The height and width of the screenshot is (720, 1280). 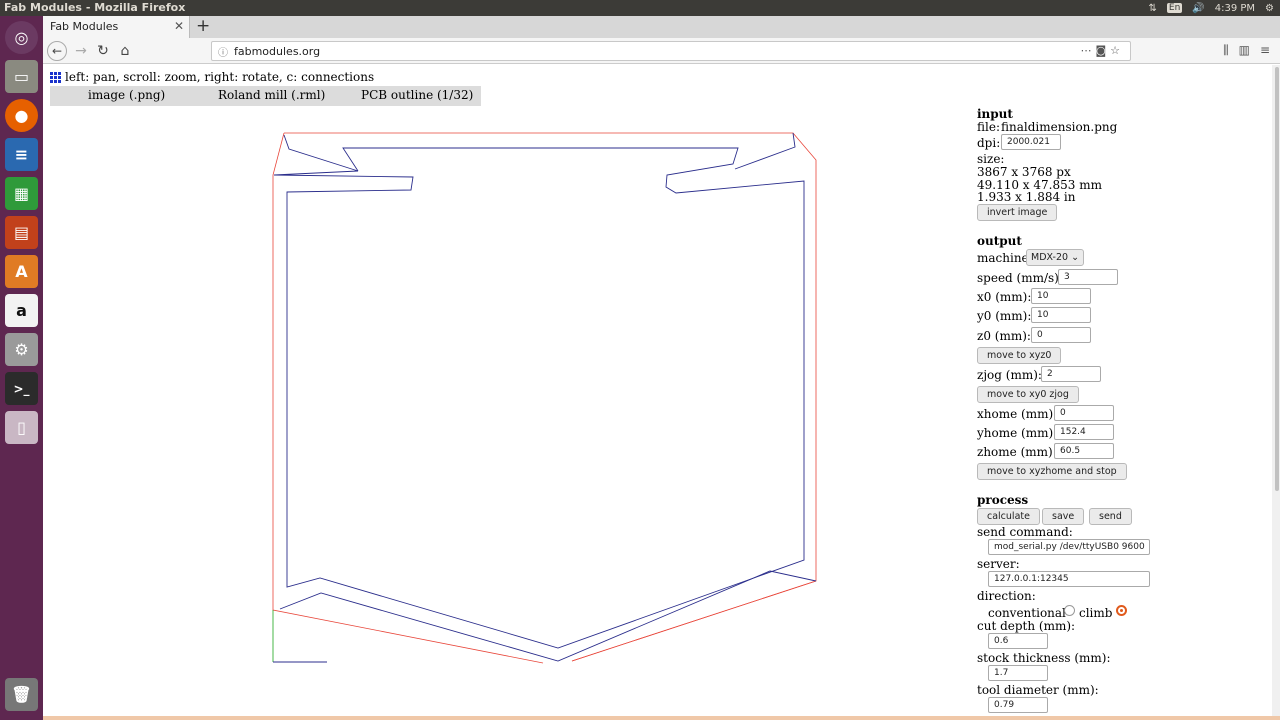 I want to click on output-heading: output, so click(x=999, y=241).